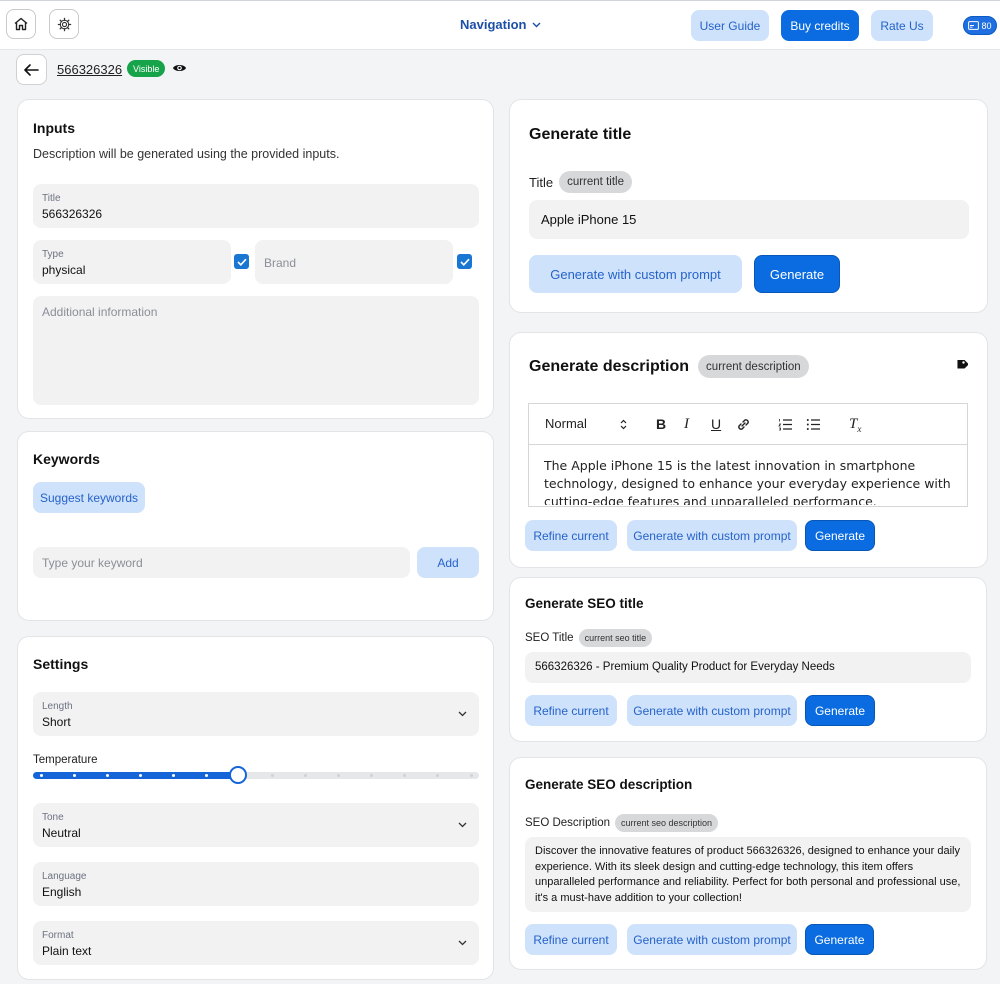  I want to click on temperature-slider-thumb, so click(238, 775).